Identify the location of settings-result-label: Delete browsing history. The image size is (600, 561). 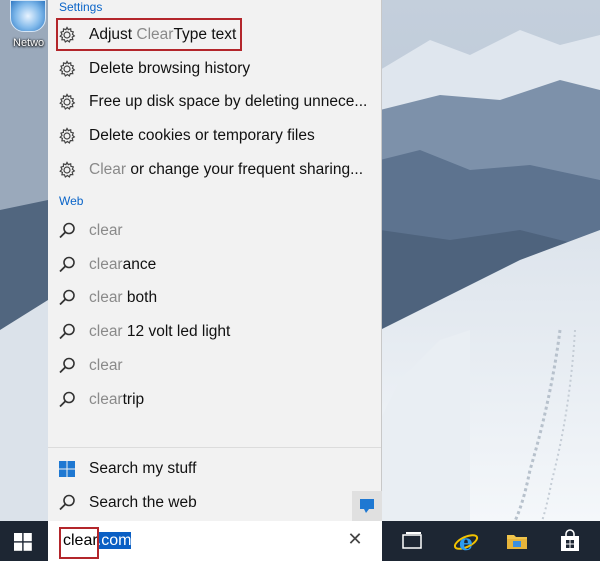
(169, 69).